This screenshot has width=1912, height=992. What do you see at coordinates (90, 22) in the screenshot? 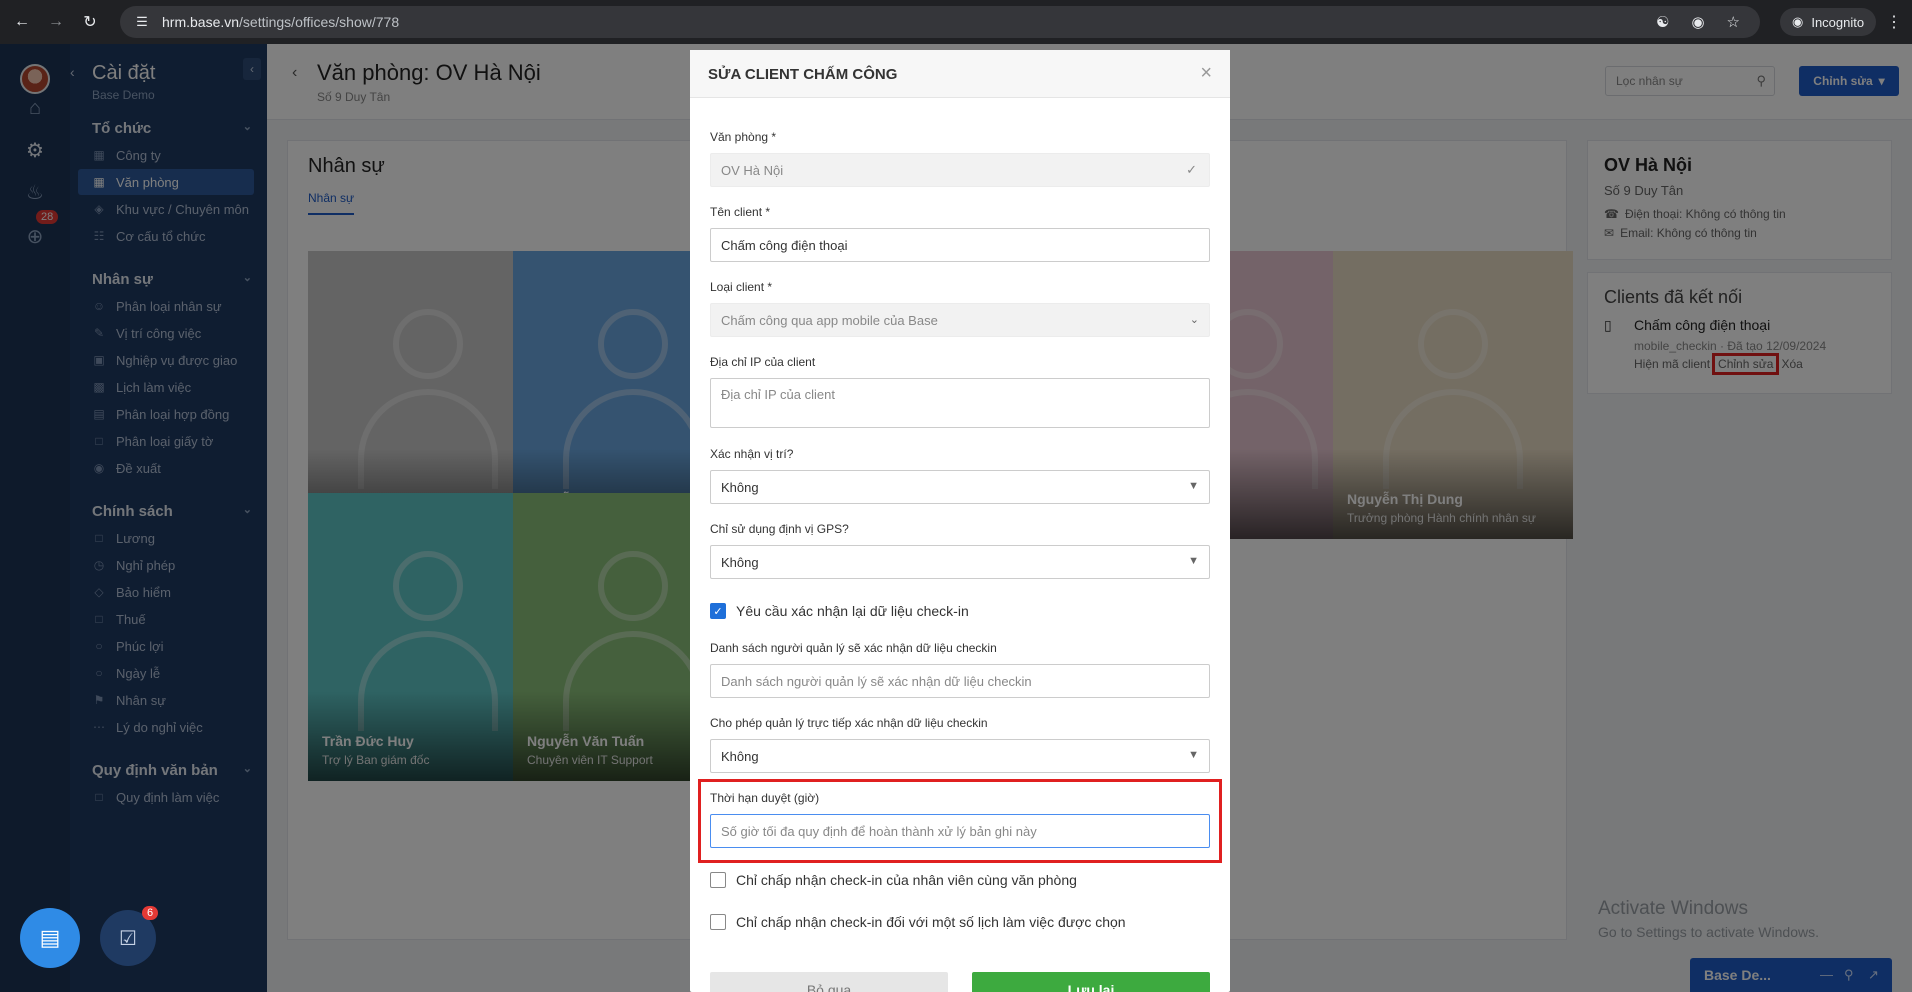
I see `reload-icon: ↻` at bounding box center [90, 22].